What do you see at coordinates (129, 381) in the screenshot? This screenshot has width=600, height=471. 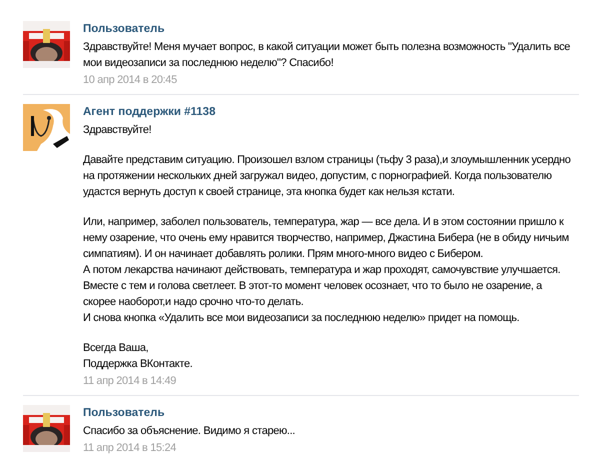 I see `message-date: 11 апр 2014 в 14:49` at bounding box center [129, 381].